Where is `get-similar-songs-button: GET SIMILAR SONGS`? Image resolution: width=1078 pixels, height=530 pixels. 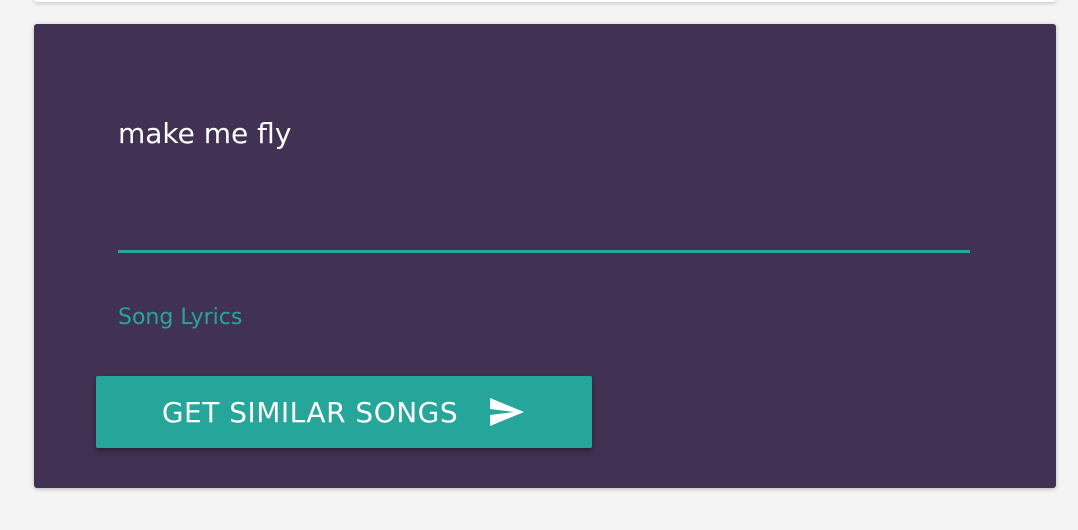 get-similar-songs-button: GET SIMILAR SONGS is located at coordinates (344, 412).